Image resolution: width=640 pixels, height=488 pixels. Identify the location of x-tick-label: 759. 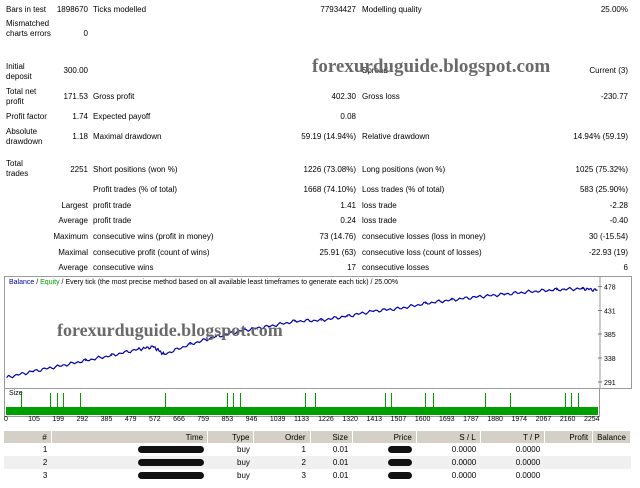
(203, 419).